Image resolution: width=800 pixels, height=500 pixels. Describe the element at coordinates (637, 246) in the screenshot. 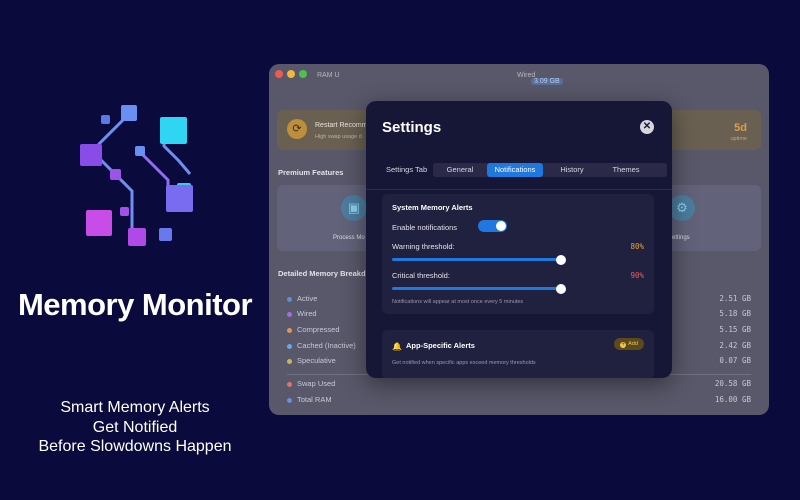

I see `warning-threshold-value: 80%` at that location.